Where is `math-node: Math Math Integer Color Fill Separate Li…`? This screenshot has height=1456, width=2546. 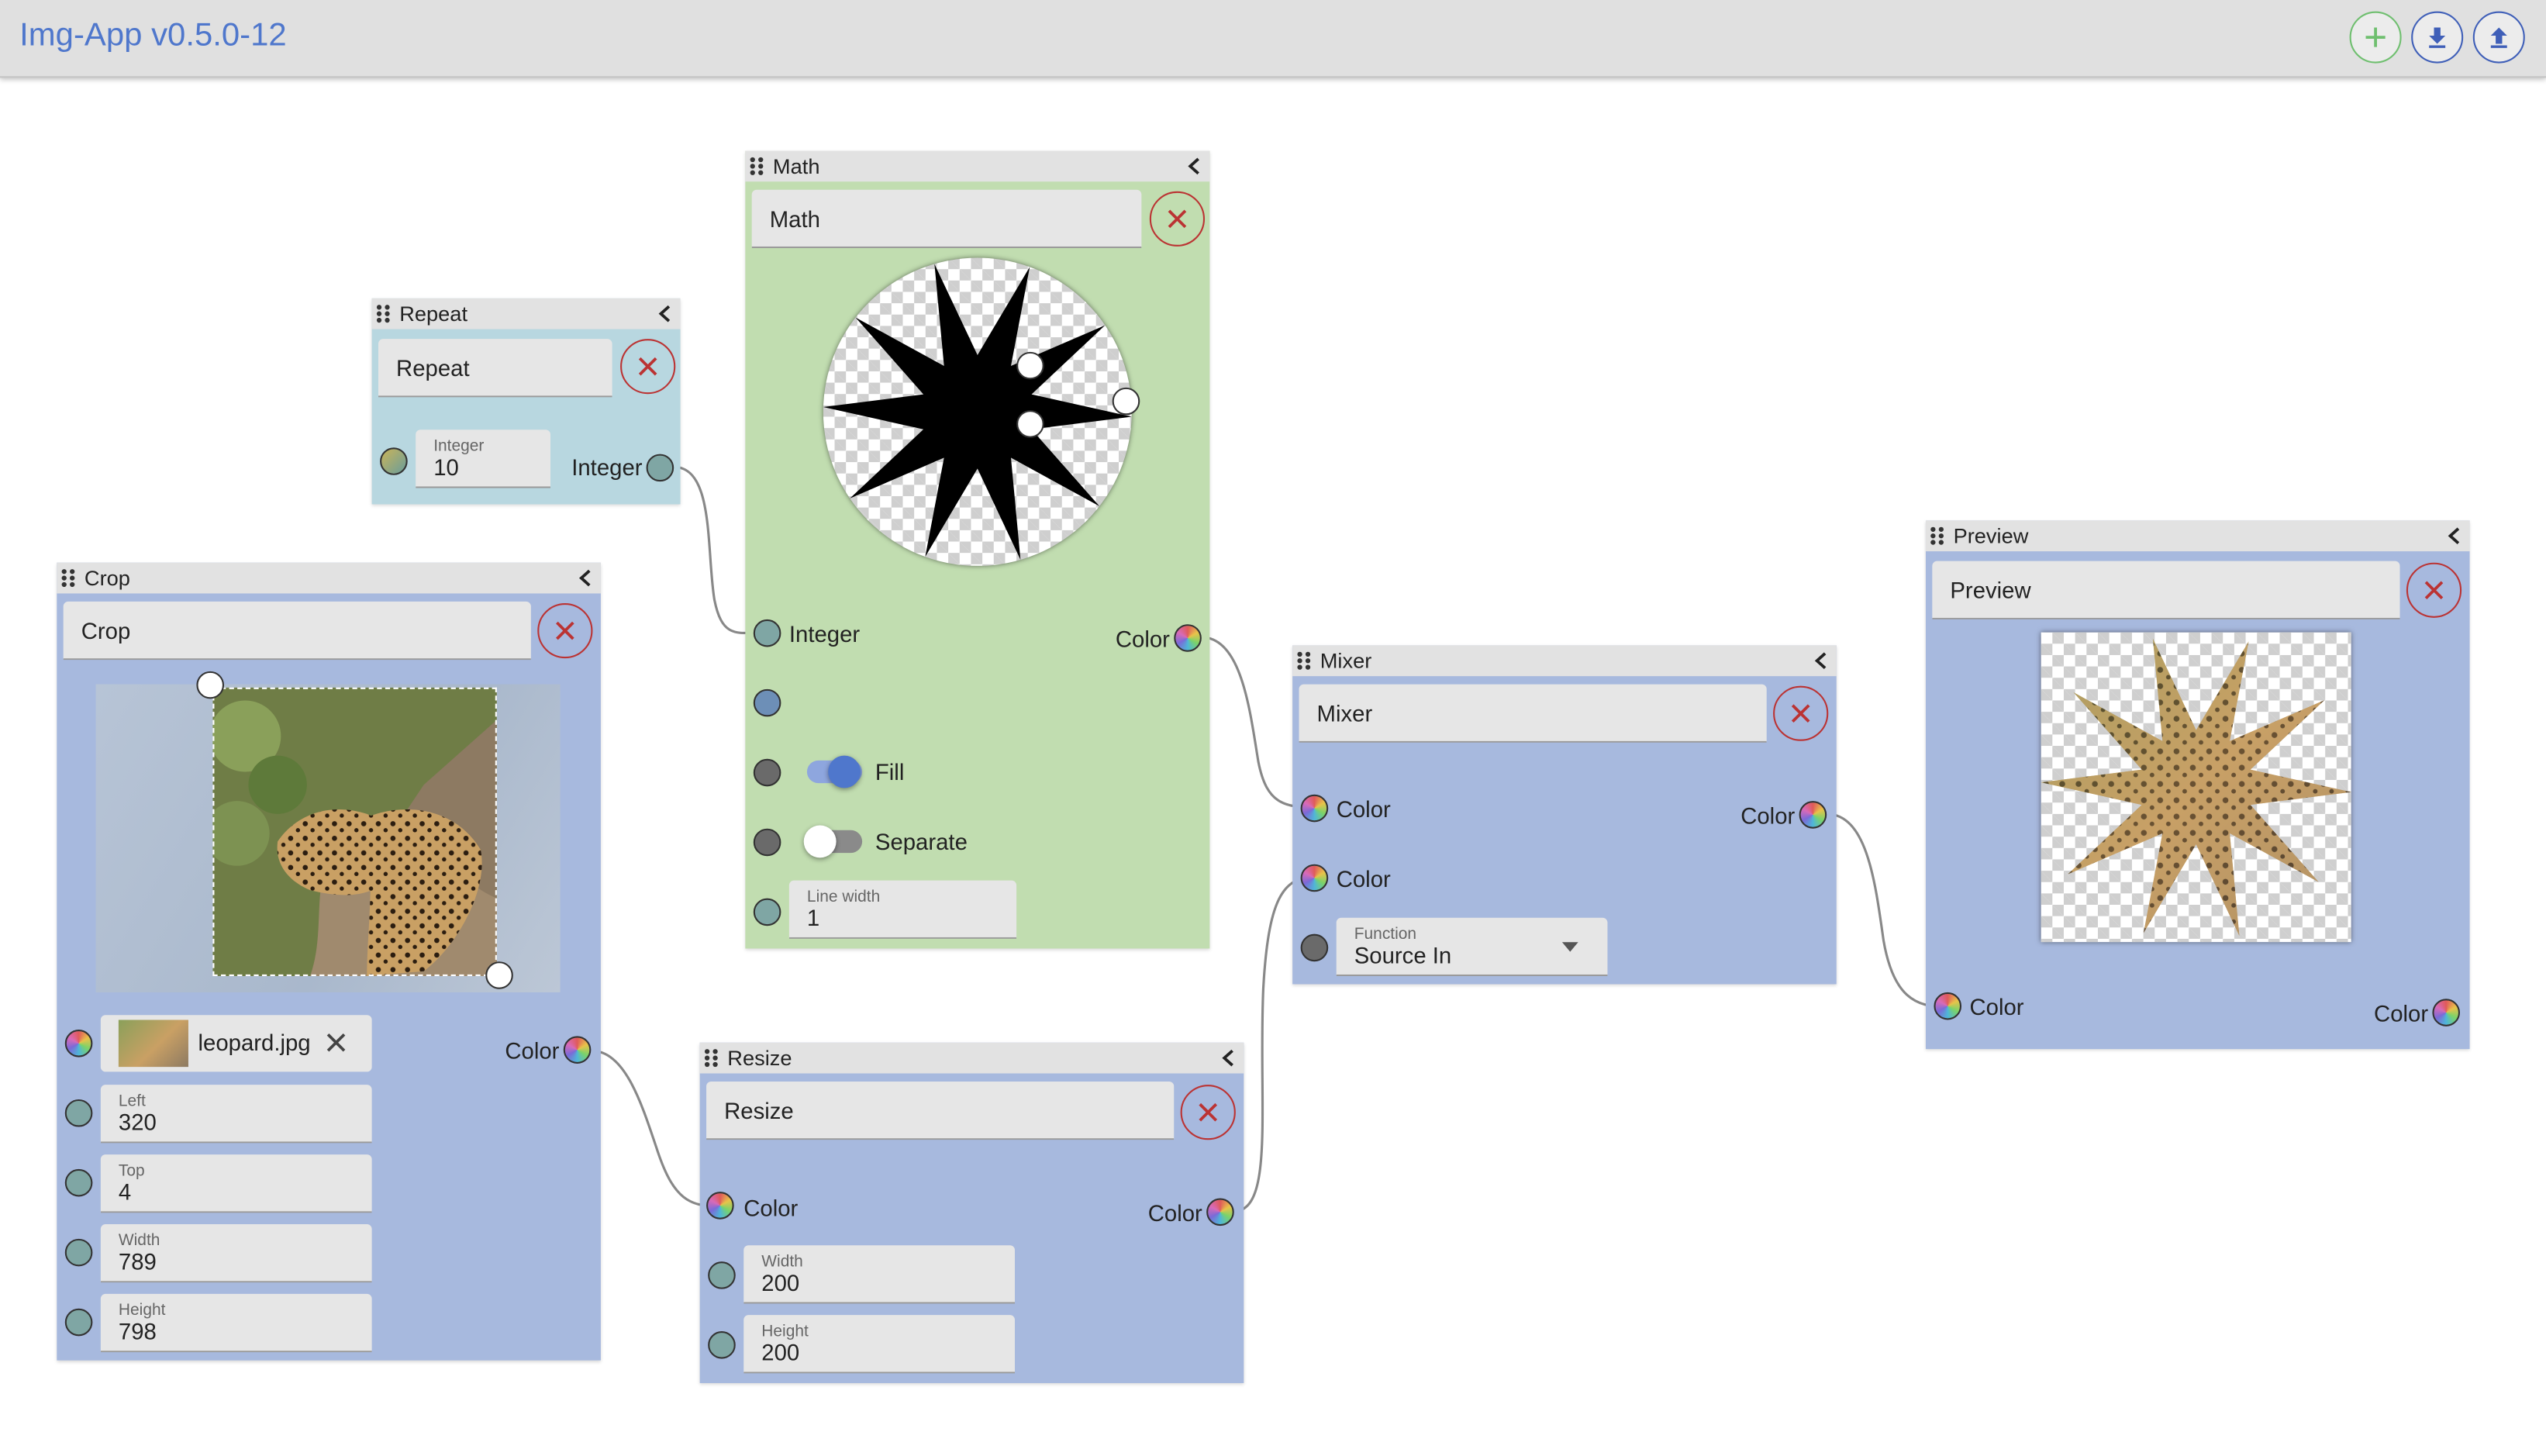
math-node: Math Math Integer Color Fill Separate Li… is located at coordinates (977, 549).